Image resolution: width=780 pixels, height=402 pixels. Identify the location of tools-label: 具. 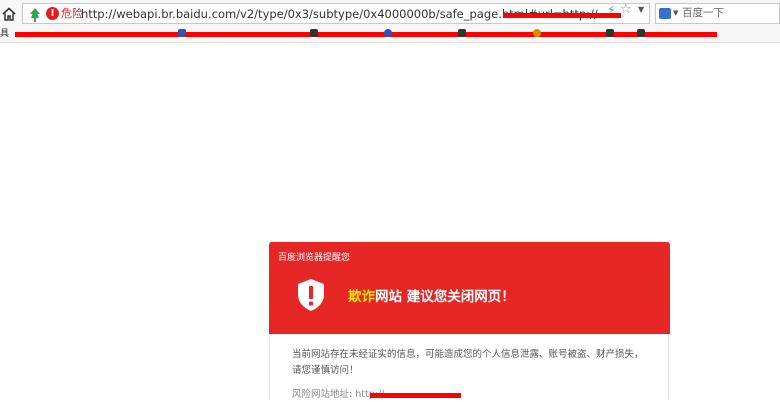
(4, 34).